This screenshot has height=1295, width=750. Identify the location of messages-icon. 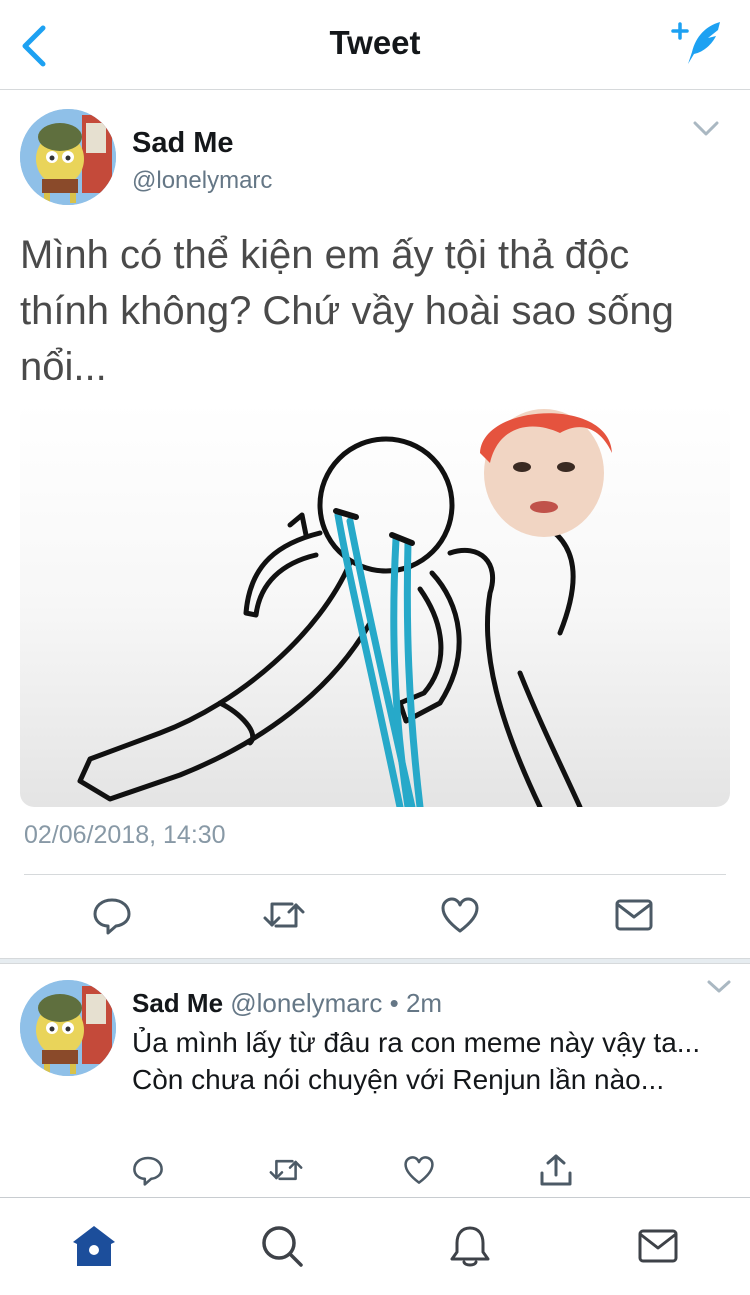
(658, 1246).